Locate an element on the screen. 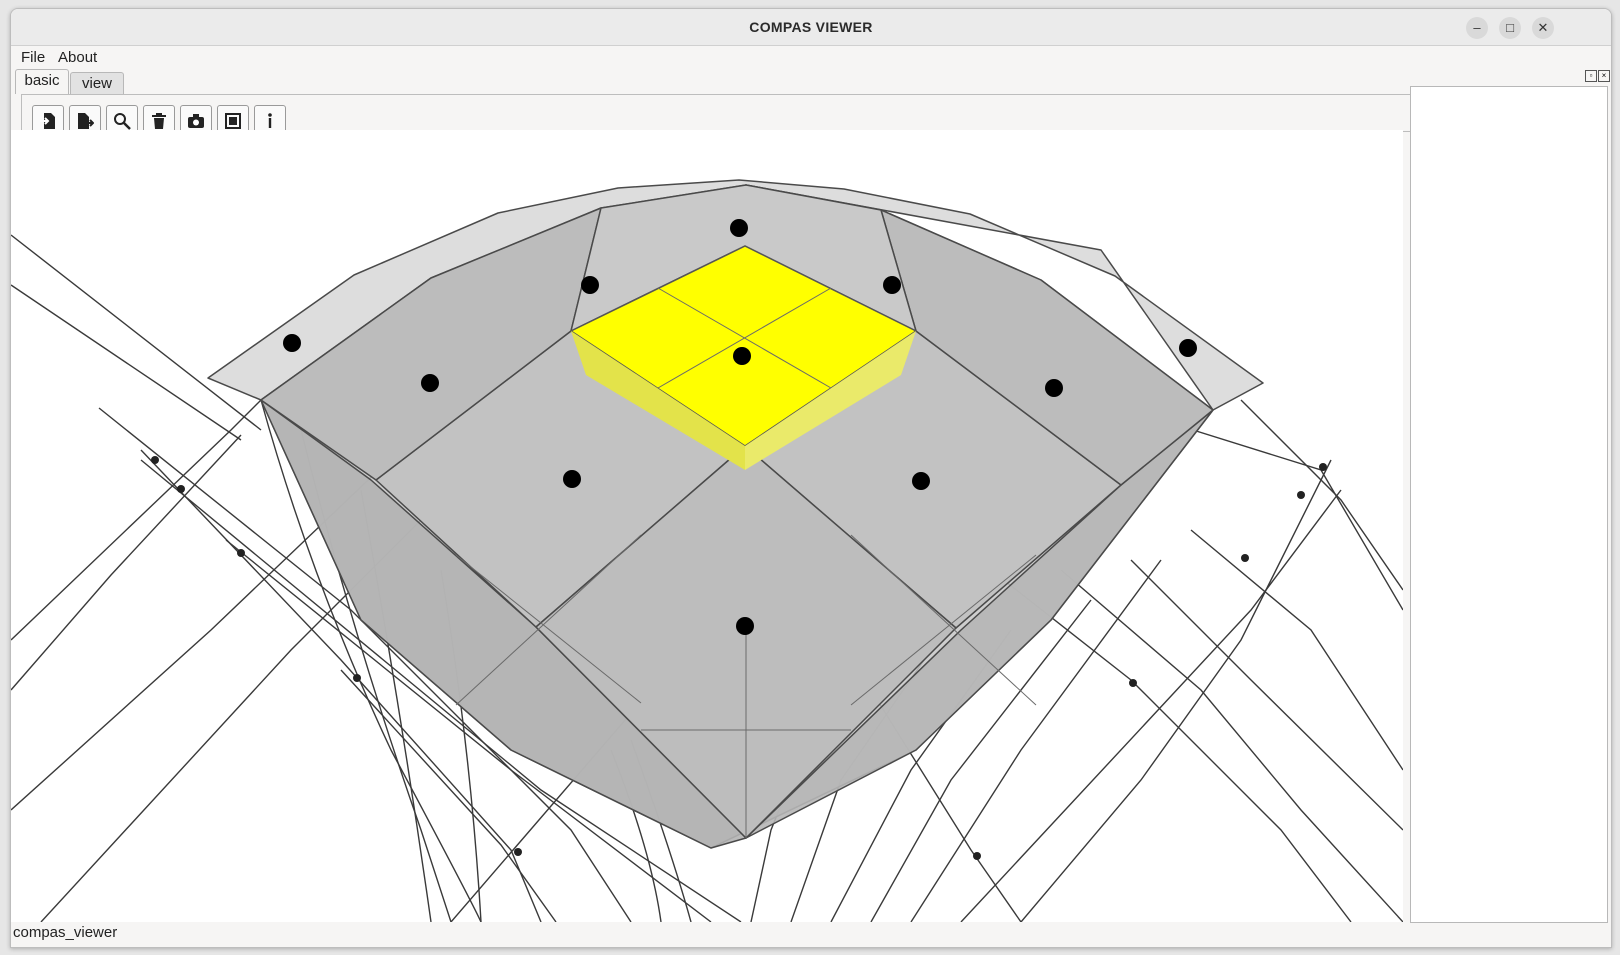 Image resolution: width=1620 pixels, height=955 pixels. maximize-button: □ is located at coordinates (1510, 28).